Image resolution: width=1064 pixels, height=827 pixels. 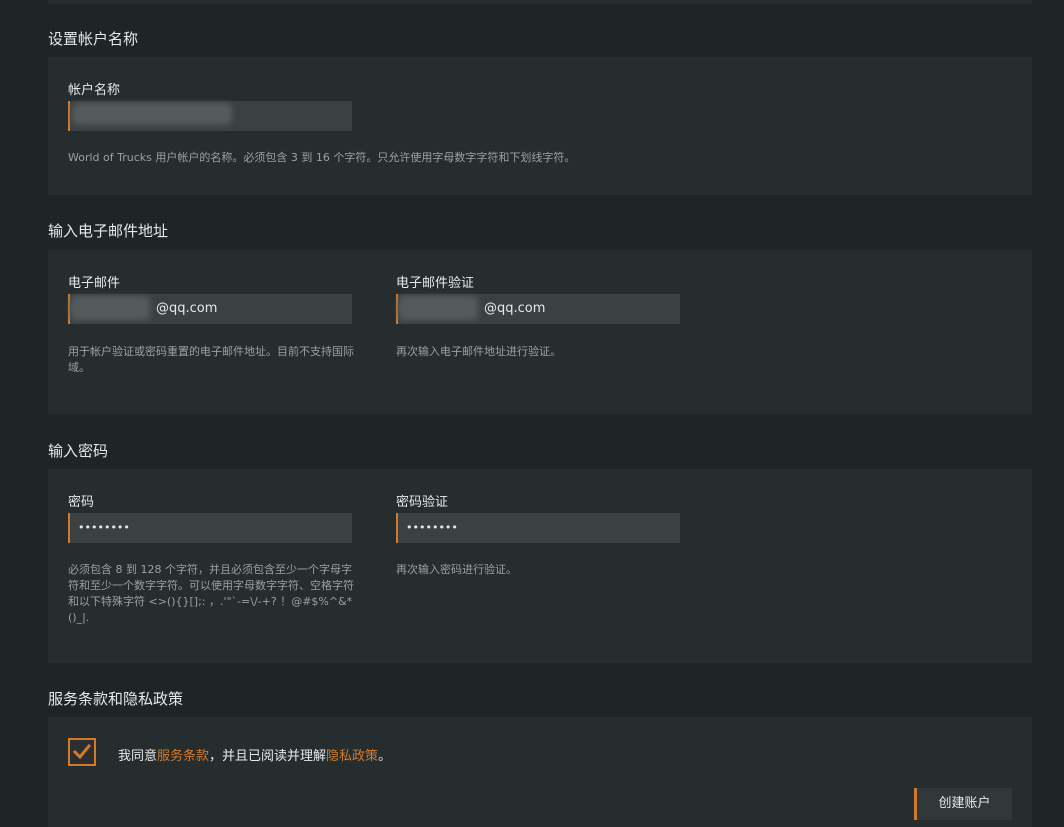 What do you see at coordinates (438, 308) in the screenshot?
I see `redacted-email-confirm-user` at bounding box center [438, 308].